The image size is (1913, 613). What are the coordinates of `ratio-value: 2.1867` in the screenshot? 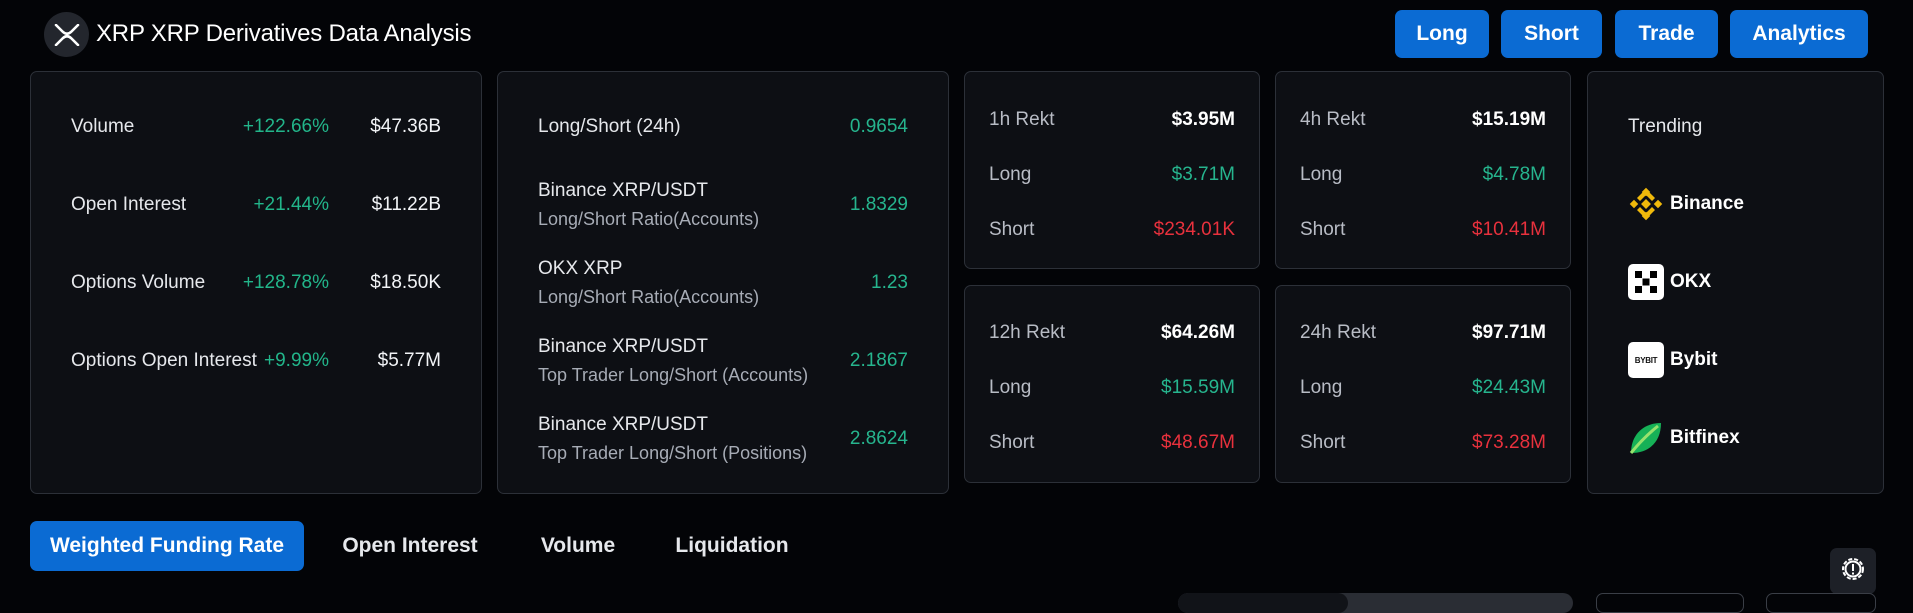 It's located at (878, 360).